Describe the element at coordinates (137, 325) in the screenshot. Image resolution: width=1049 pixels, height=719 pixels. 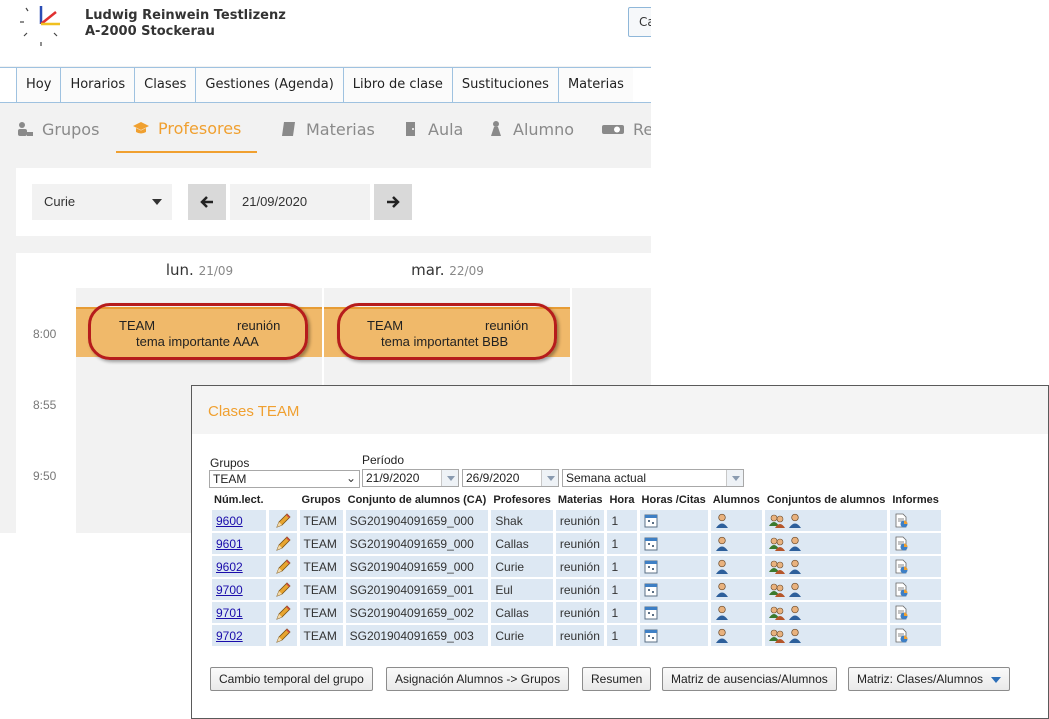
I see `lesson-group: TEAM` at that location.